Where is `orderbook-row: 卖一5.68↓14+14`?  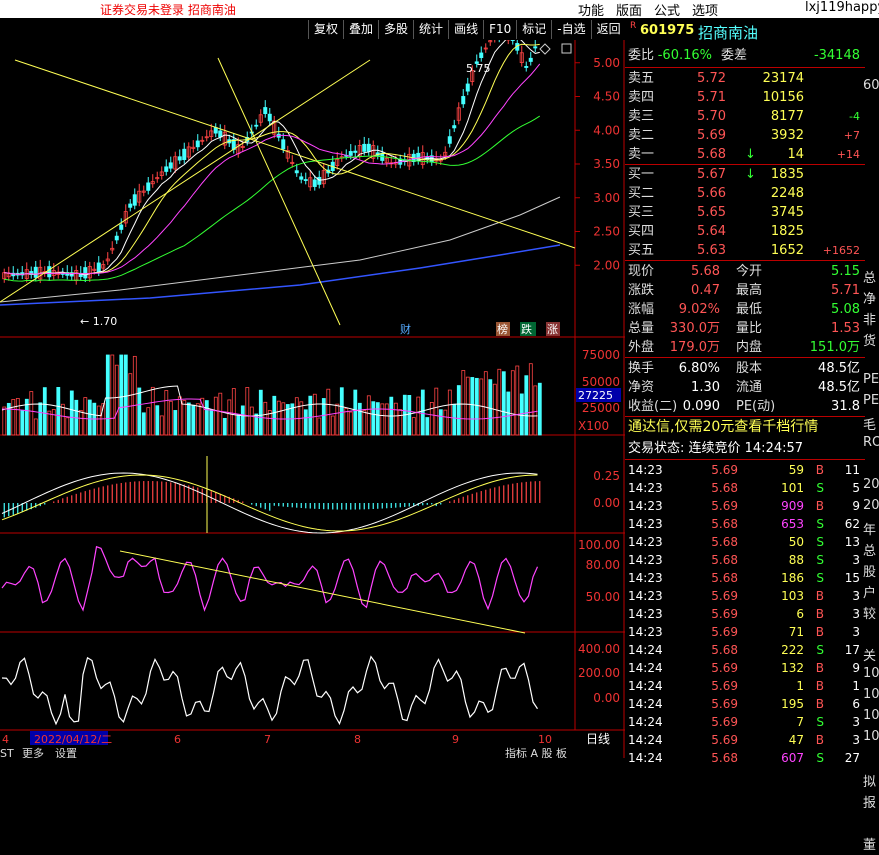 orderbook-row: 卖一5.68↓14+14 is located at coordinates (744, 154).